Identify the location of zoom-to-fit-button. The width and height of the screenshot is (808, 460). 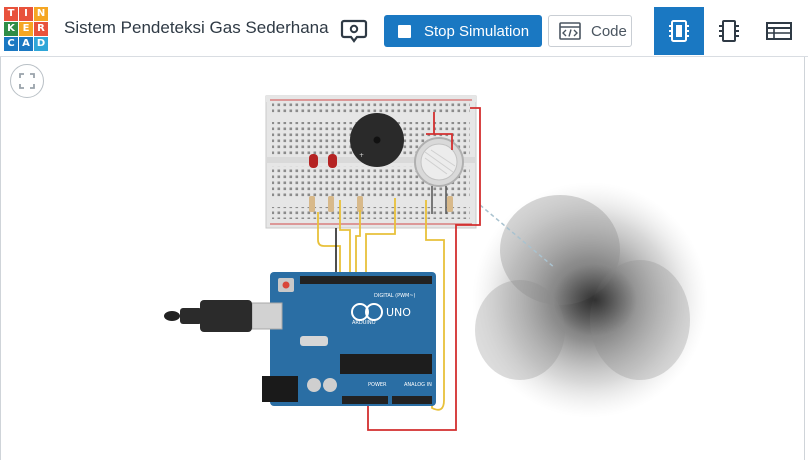
(27, 81).